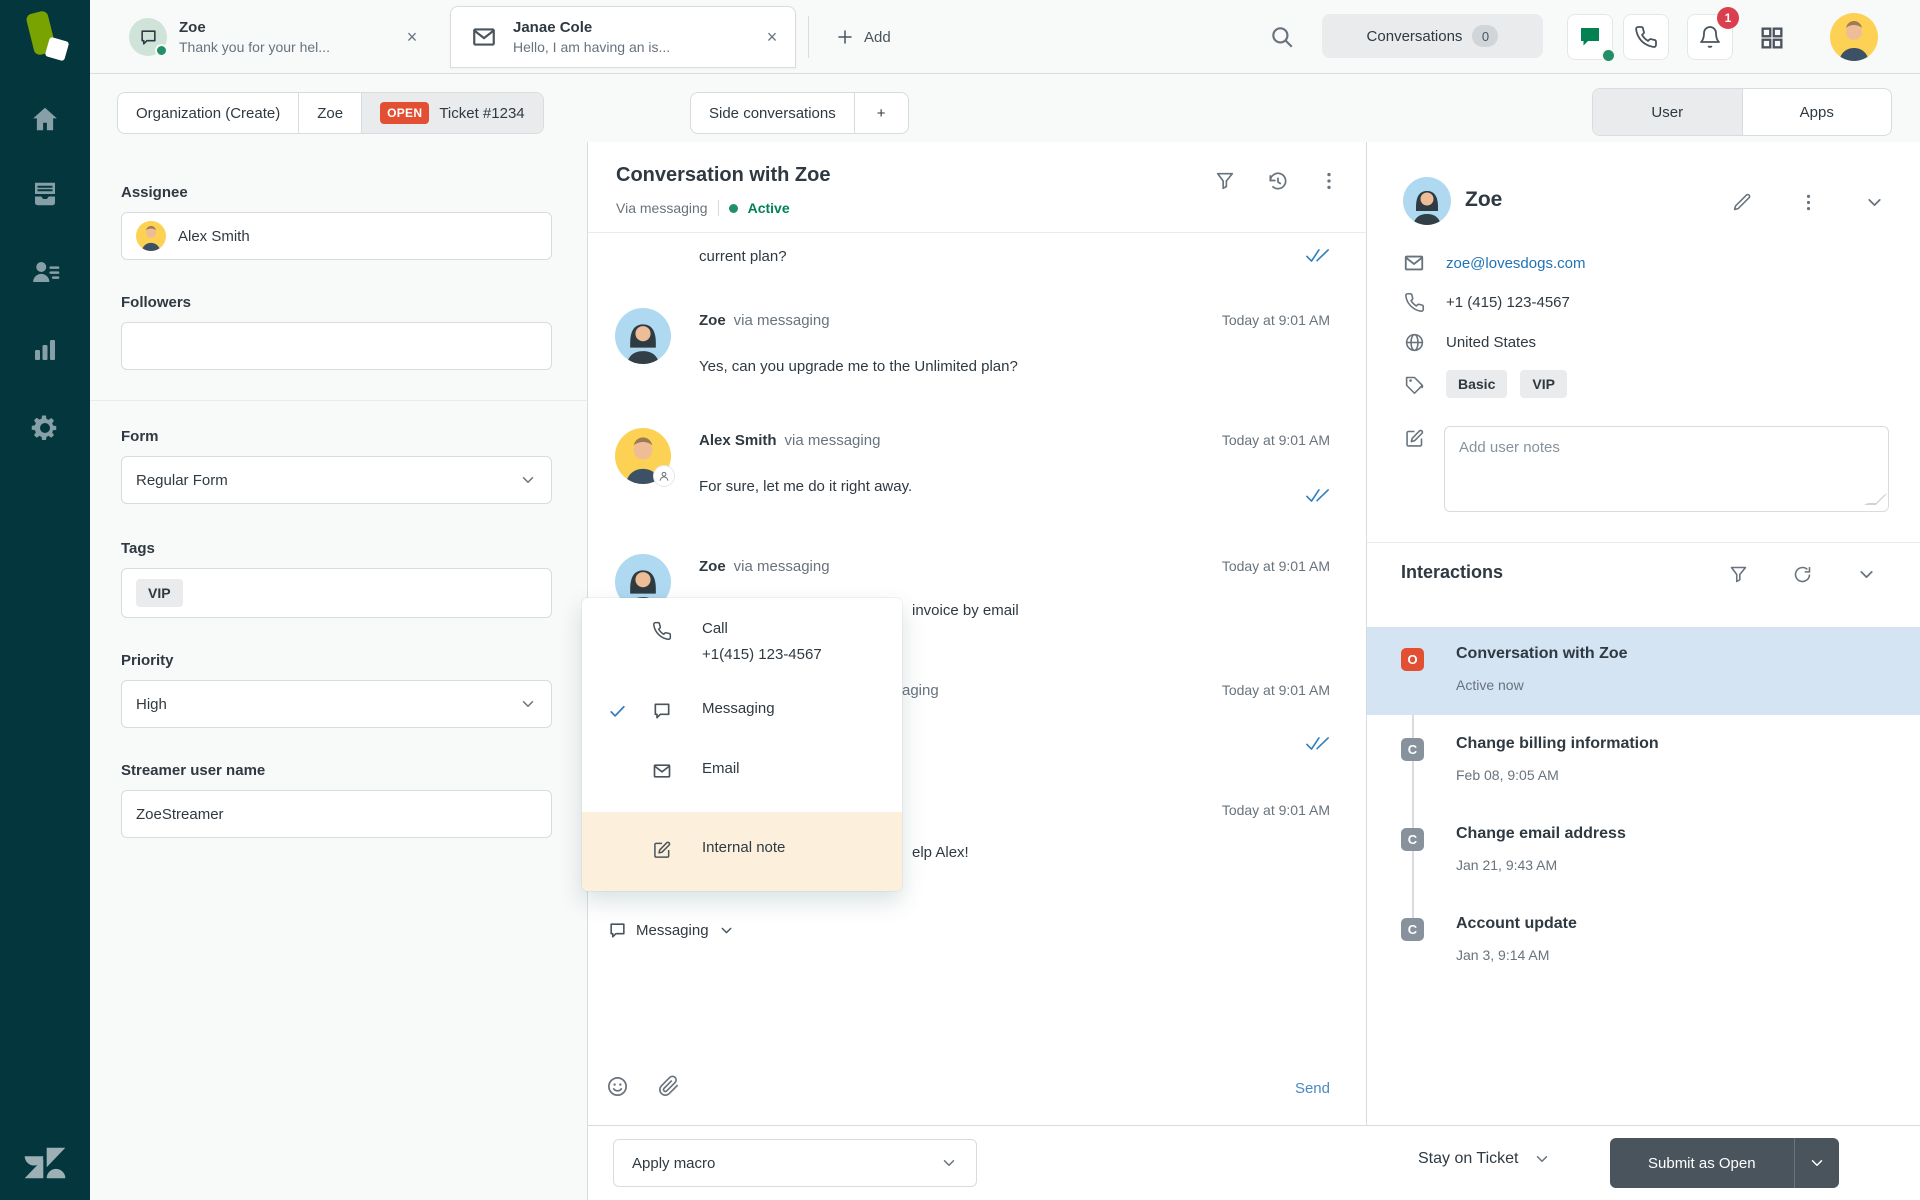 The height and width of the screenshot is (1200, 1920). Describe the element at coordinates (45, 1163) in the screenshot. I see `zendesk-logo-icon` at that location.